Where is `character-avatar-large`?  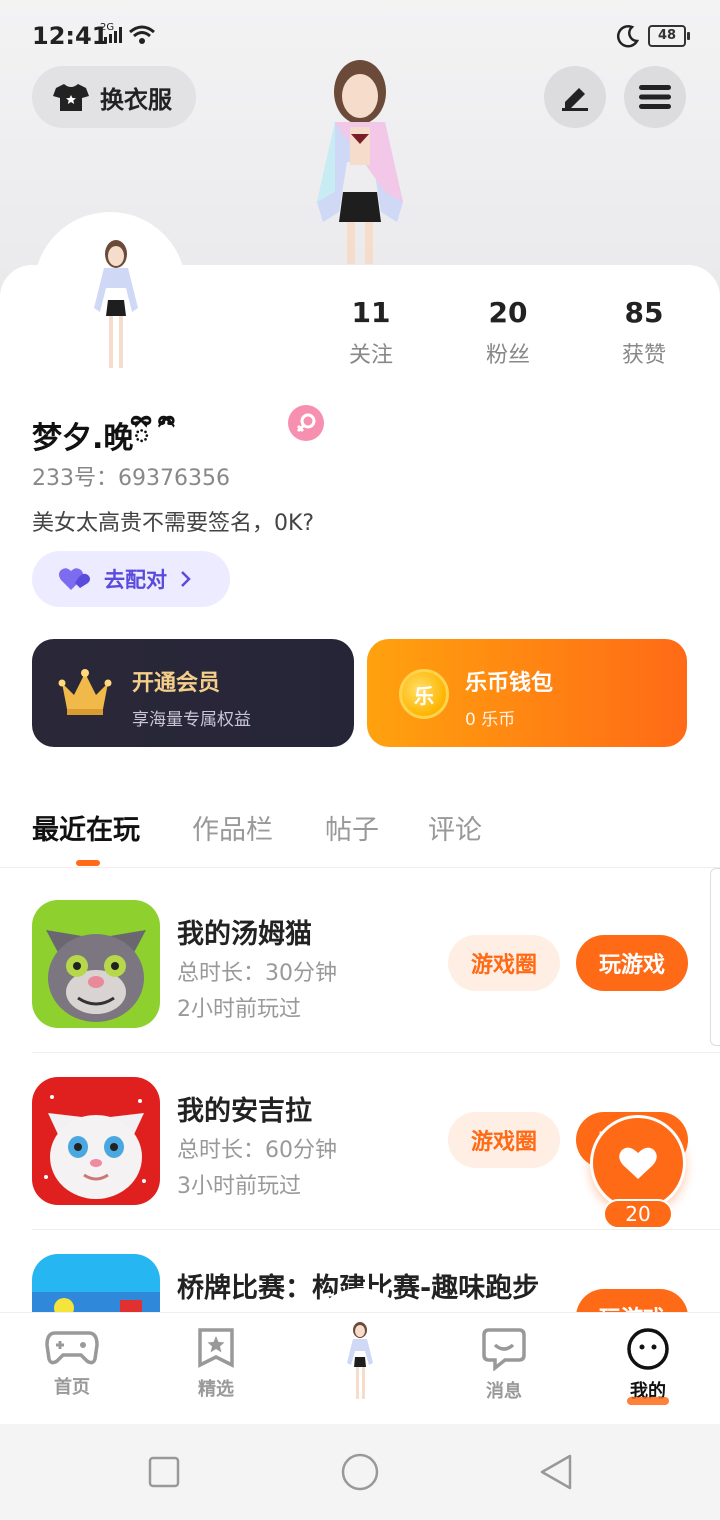 character-avatar-large is located at coordinates (360, 159).